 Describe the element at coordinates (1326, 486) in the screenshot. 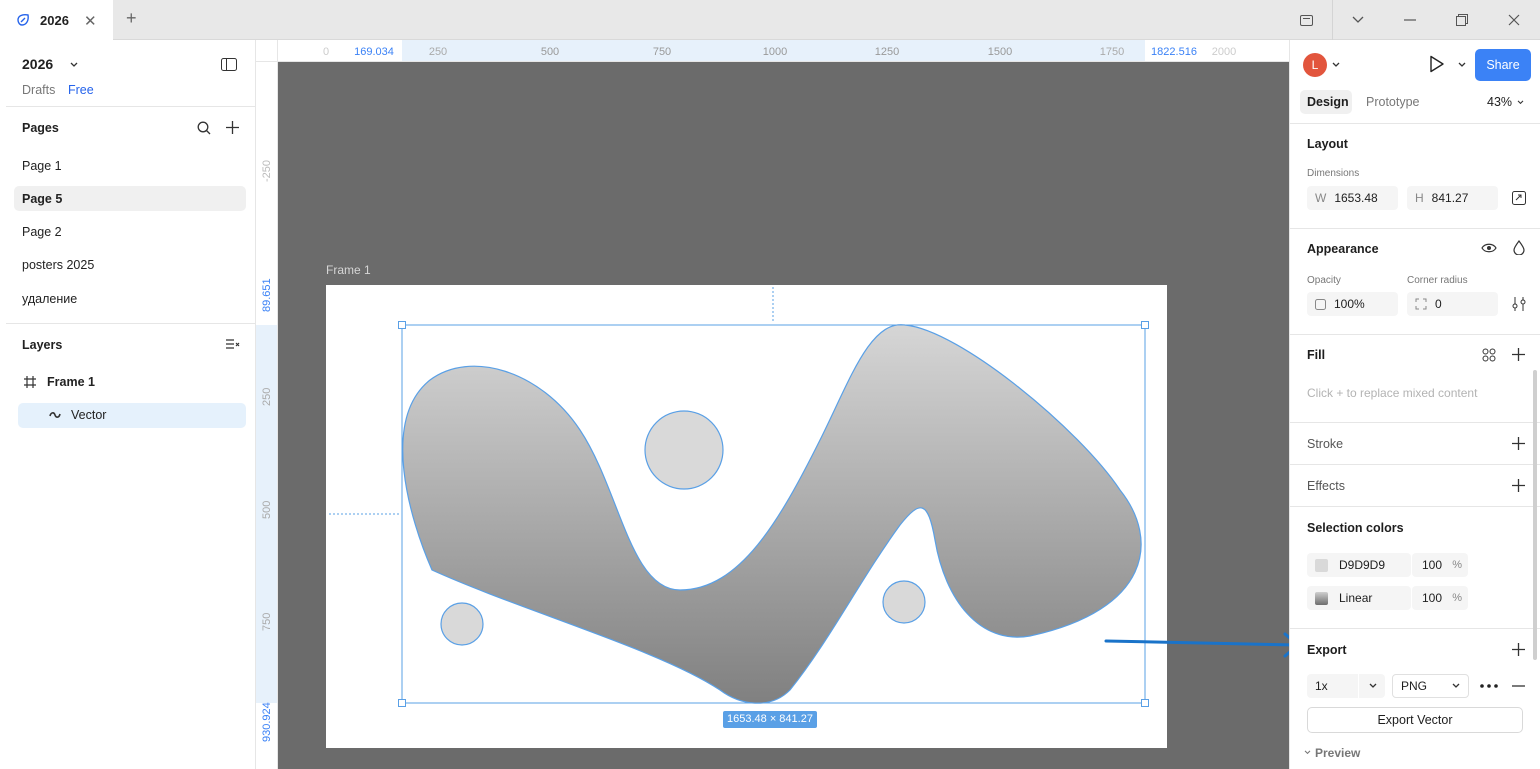

I see `effects-section-title: Effects` at that location.